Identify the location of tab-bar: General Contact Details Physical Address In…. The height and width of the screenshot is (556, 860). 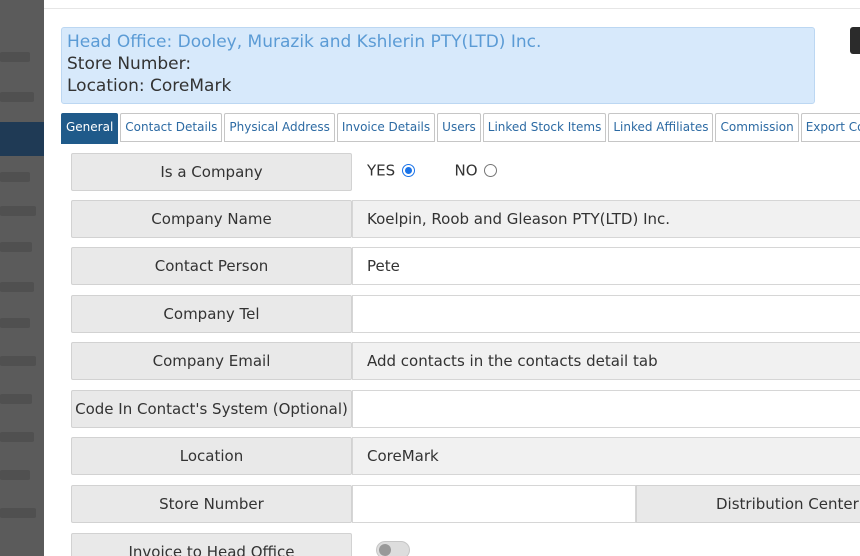
(460, 128).